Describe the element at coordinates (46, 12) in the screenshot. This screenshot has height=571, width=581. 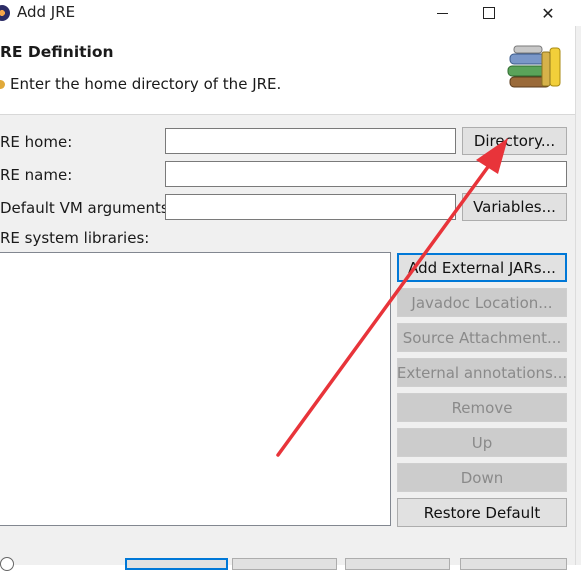
I see `window-title: Add JRE` at that location.